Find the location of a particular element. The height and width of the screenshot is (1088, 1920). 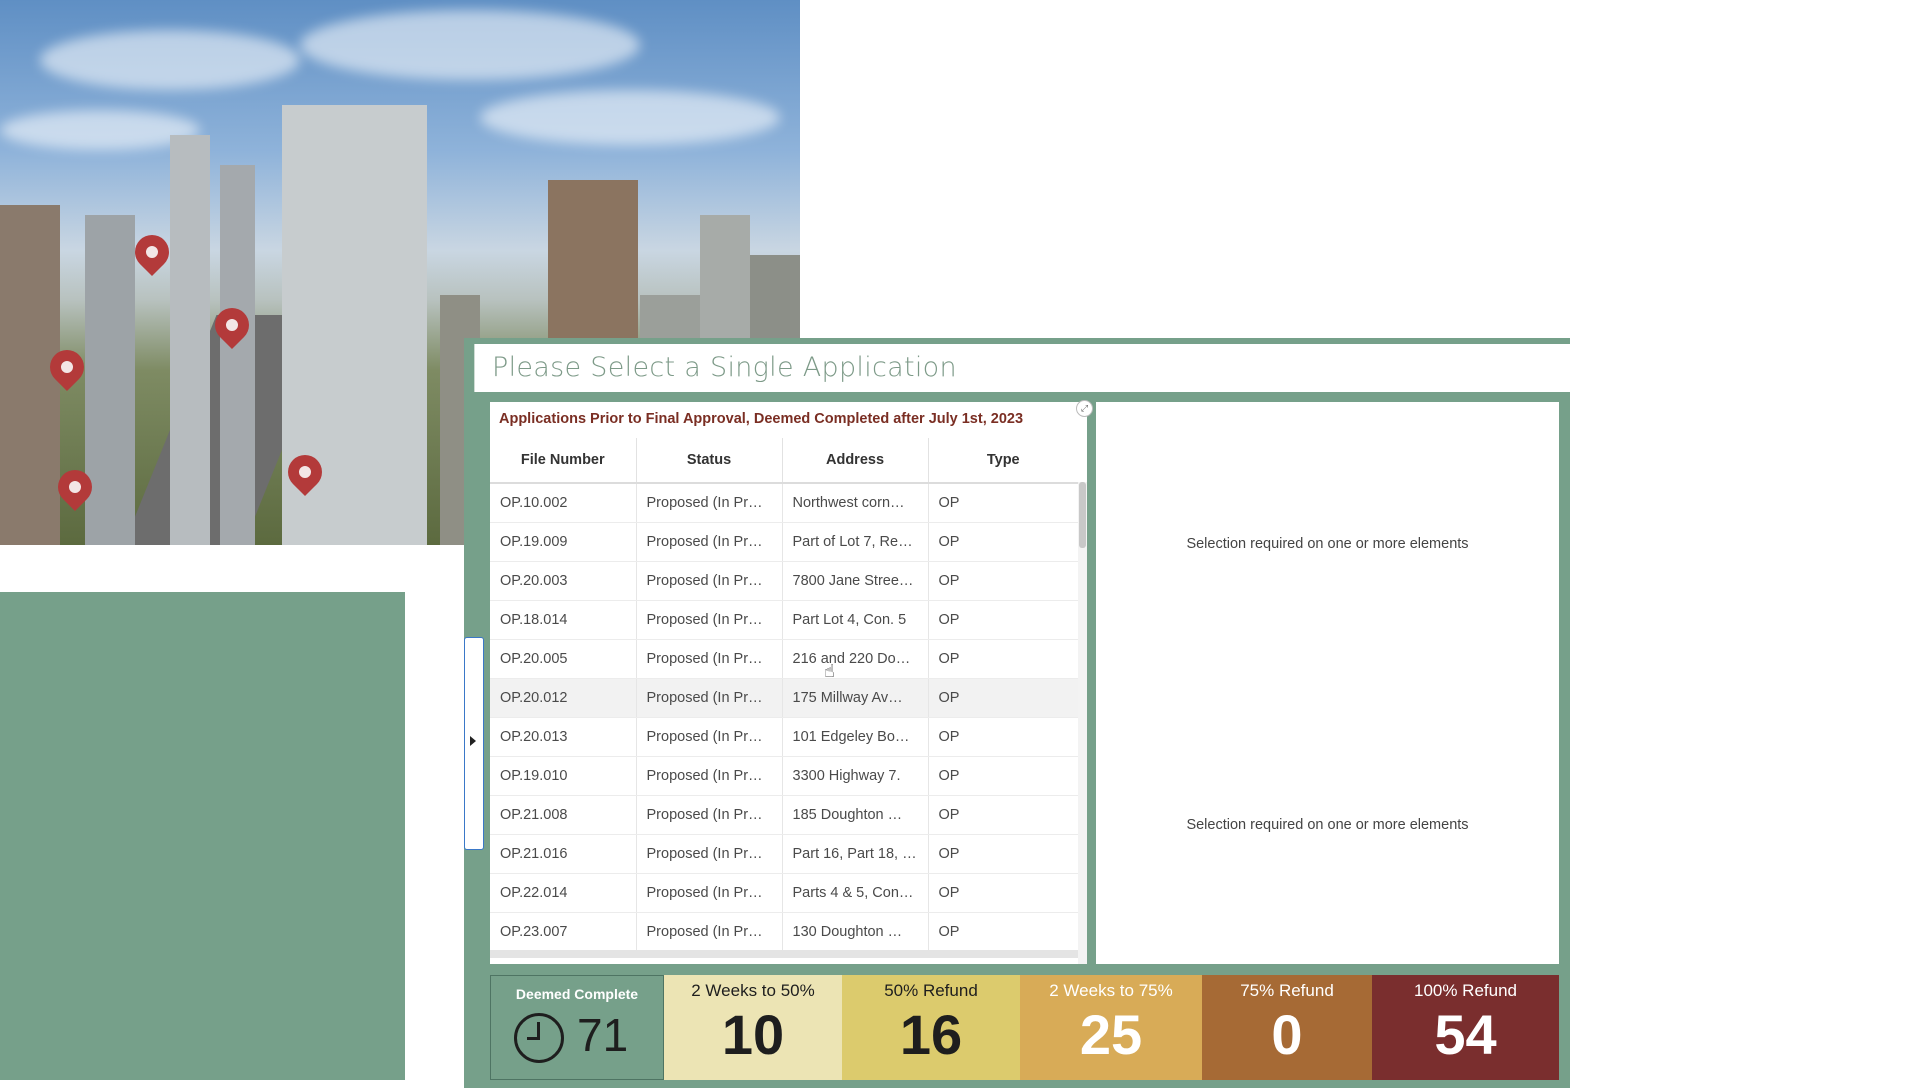

stat-100-refund: 100% Refund 54 is located at coordinates (1465, 1027).